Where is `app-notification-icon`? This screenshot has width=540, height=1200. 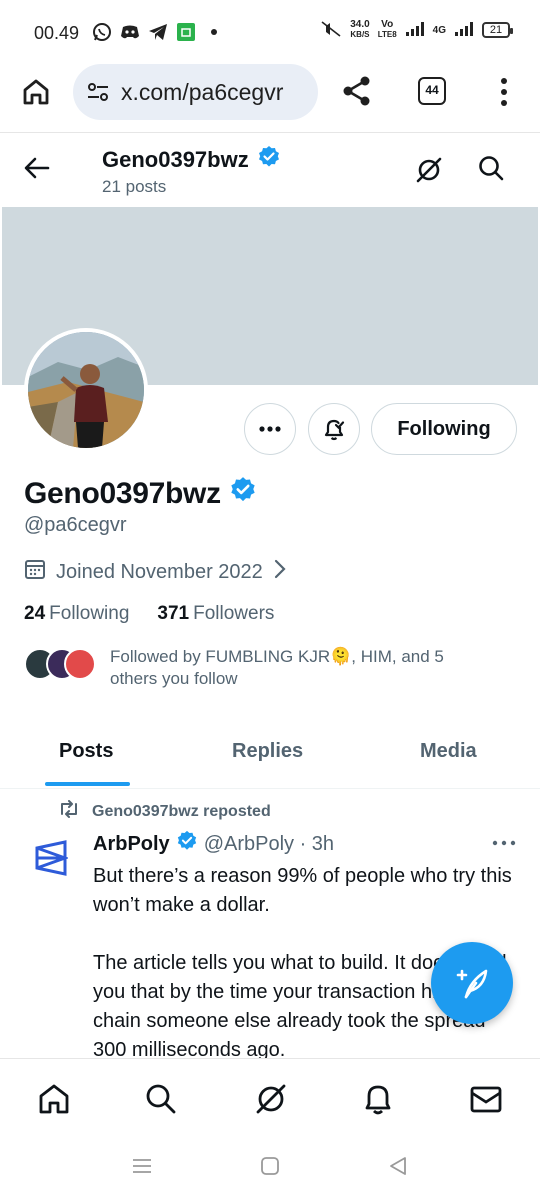 app-notification-icon is located at coordinates (186, 32).